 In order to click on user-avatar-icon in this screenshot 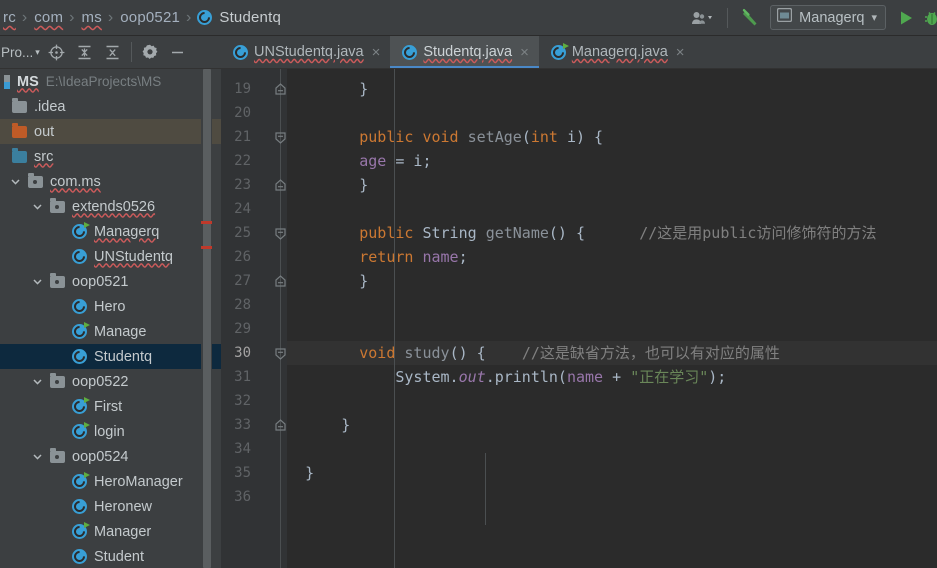, I will do `click(703, 18)`.